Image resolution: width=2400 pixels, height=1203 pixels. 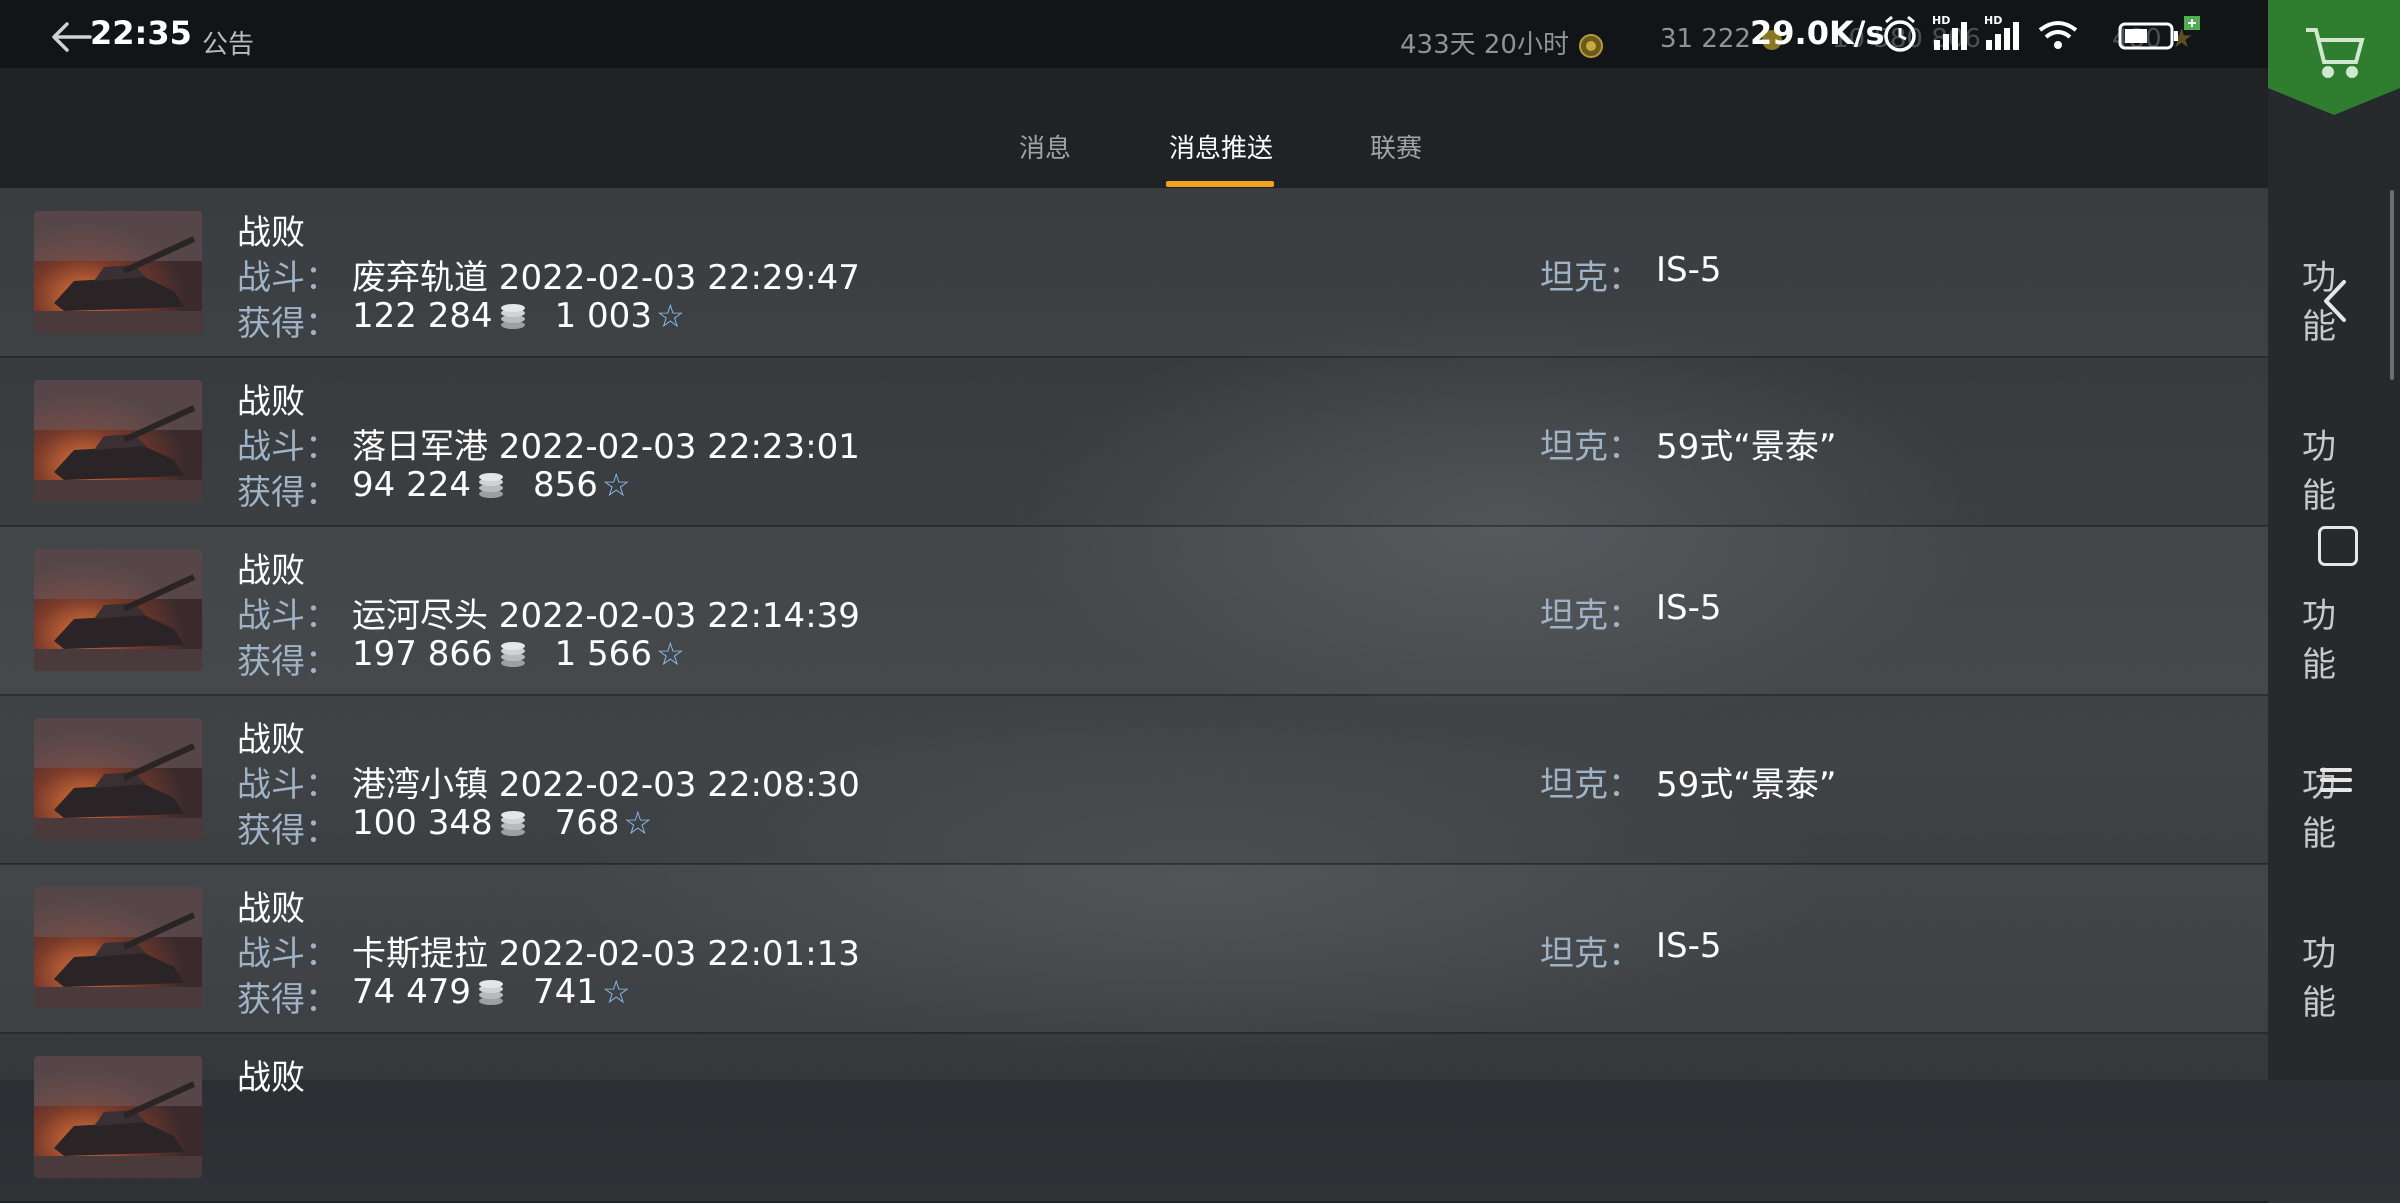 I want to click on earned-credits: 197 866, so click(x=422, y=654).